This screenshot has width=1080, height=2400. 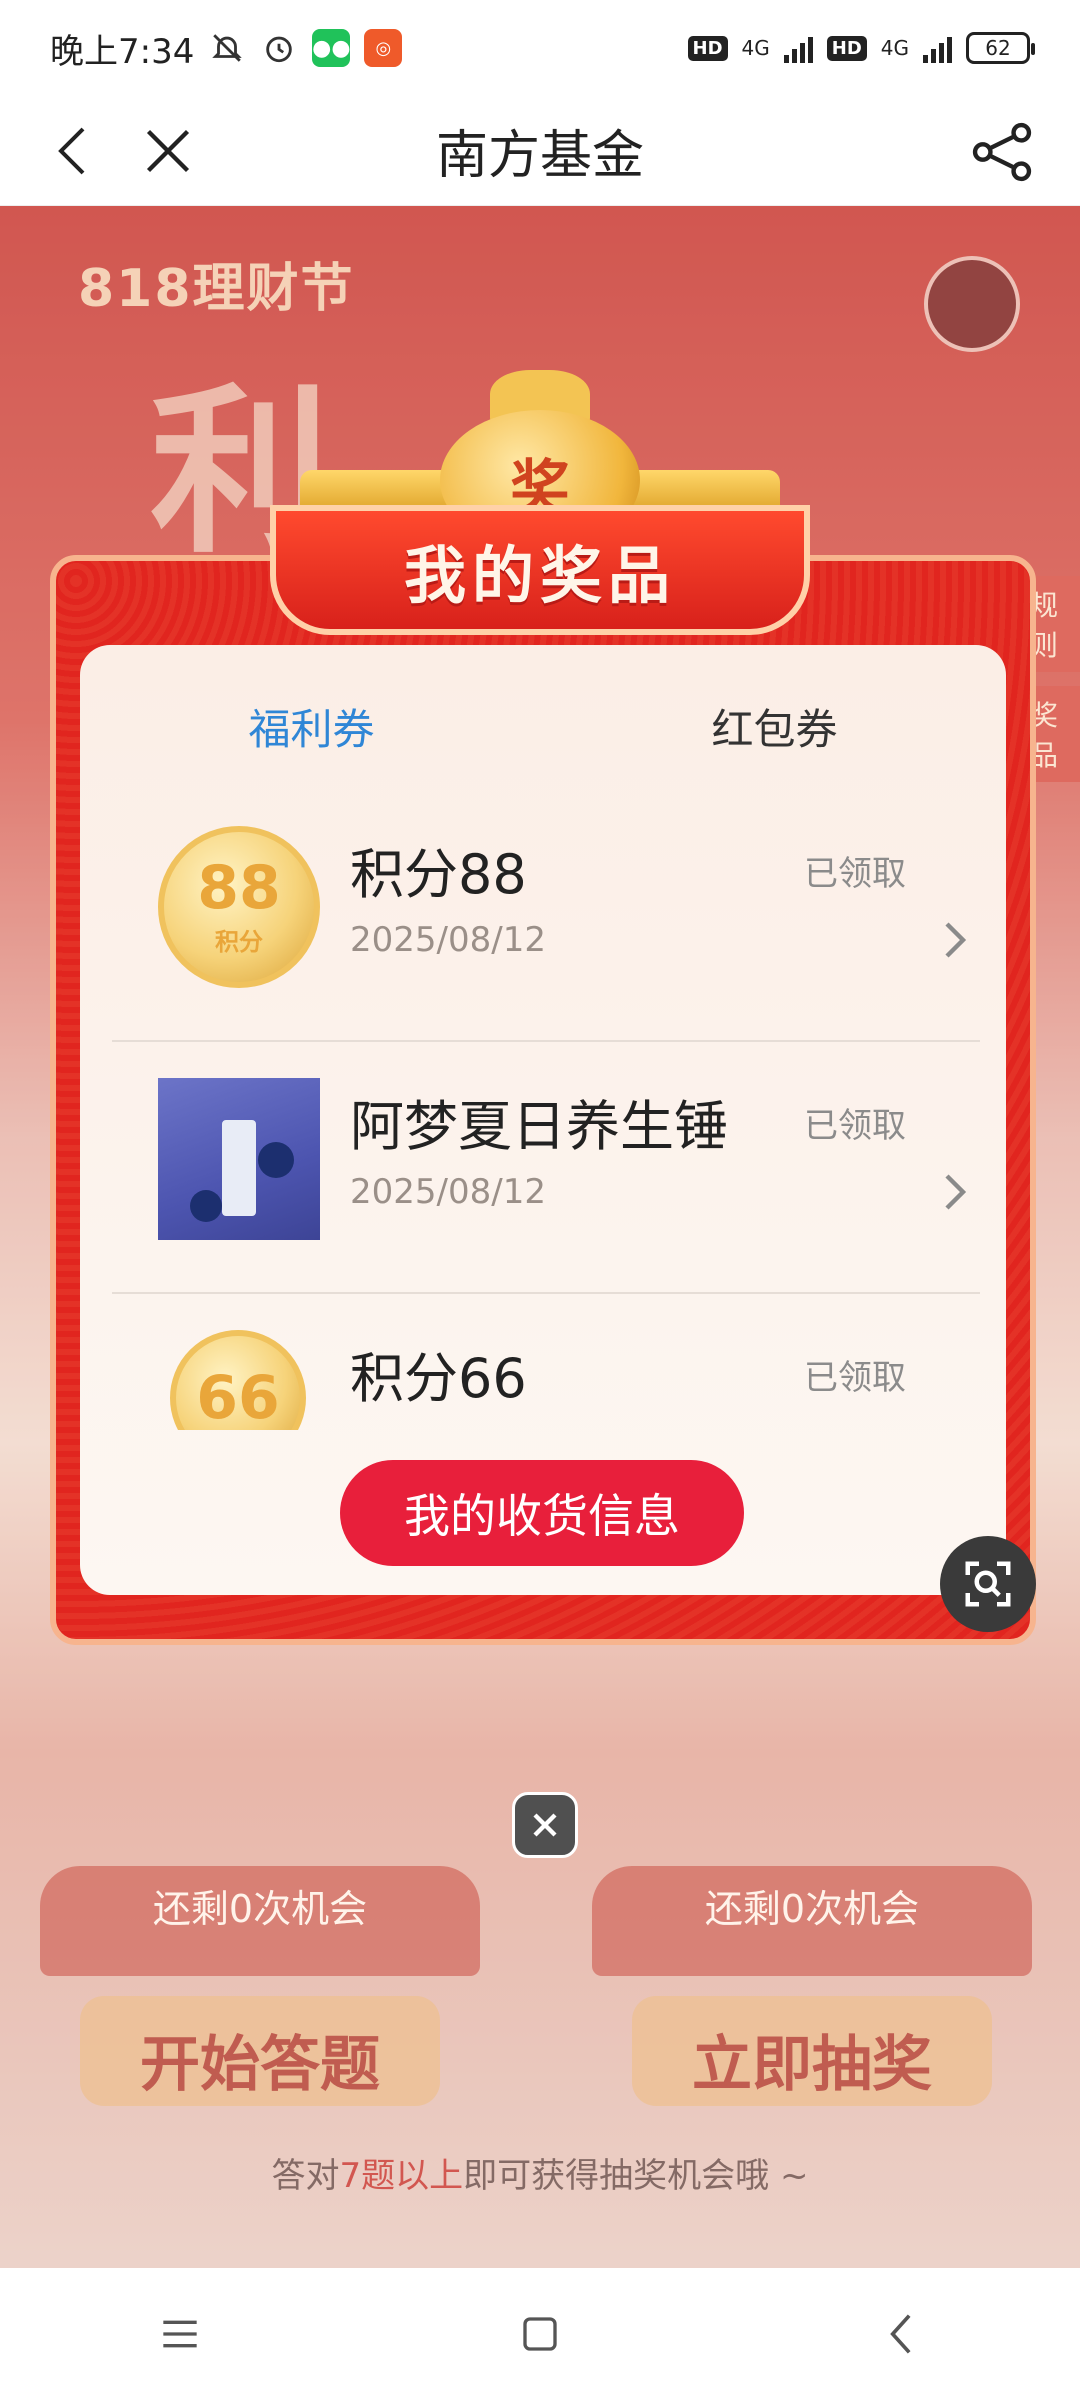 I want to click on massage-hammer-photo, so click(x=239, y=1159).